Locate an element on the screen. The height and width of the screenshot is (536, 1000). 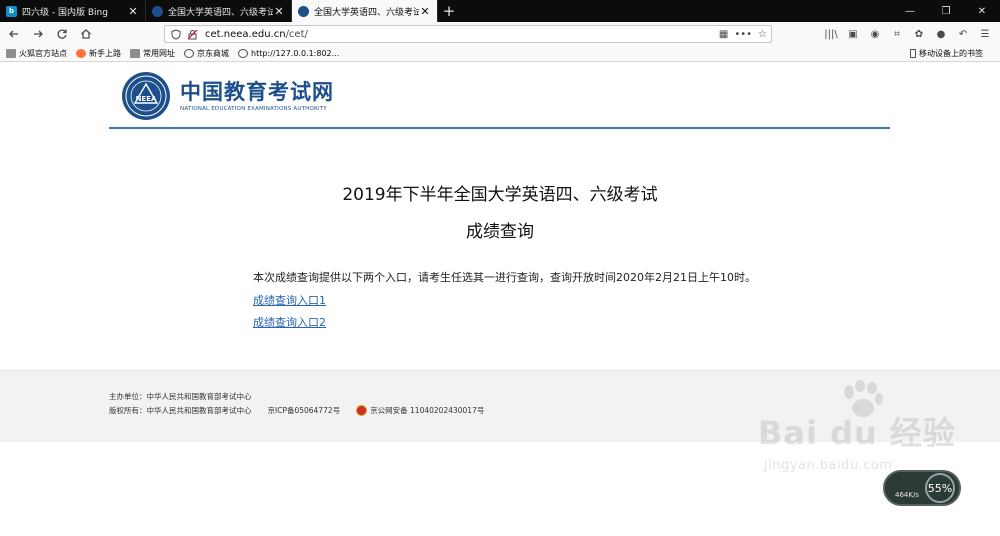
url-path: /cet/ is located at coordinates (296, 34).